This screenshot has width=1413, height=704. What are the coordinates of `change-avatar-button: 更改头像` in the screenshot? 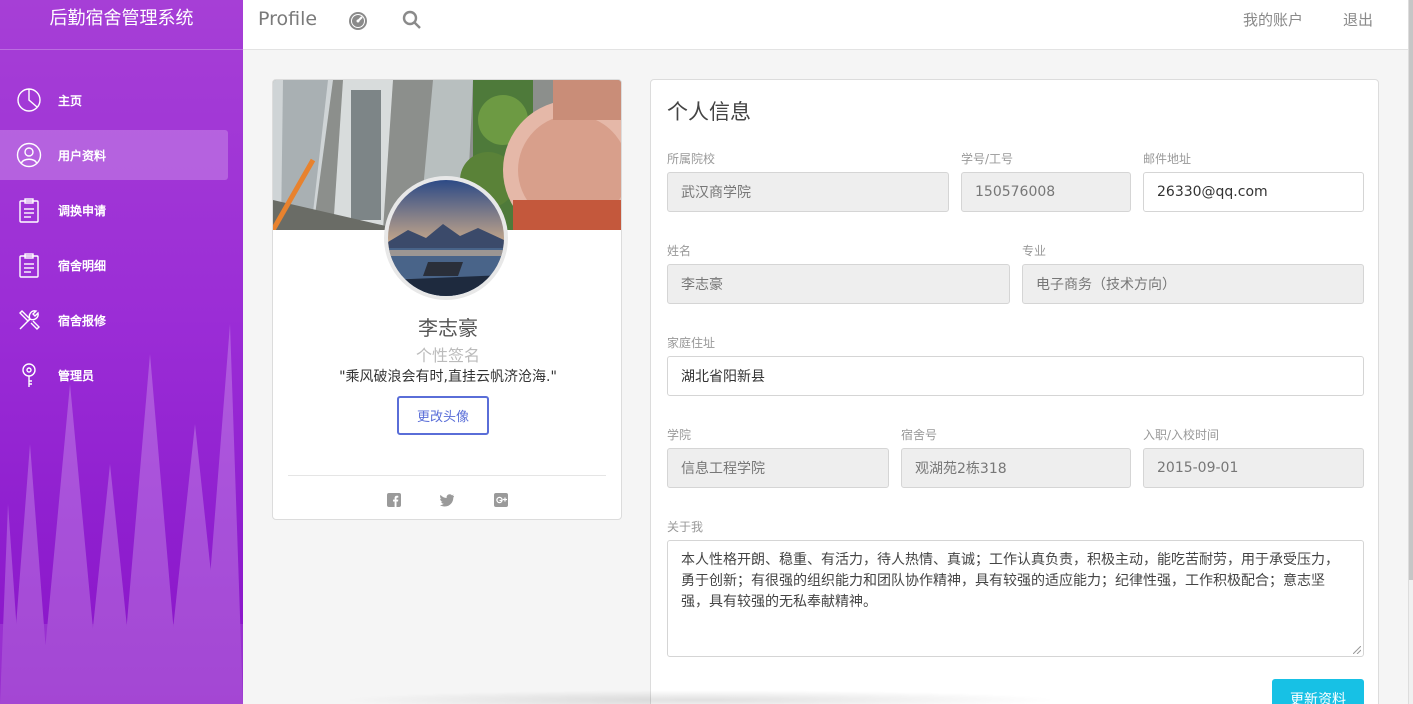 It's located at (443, 415).